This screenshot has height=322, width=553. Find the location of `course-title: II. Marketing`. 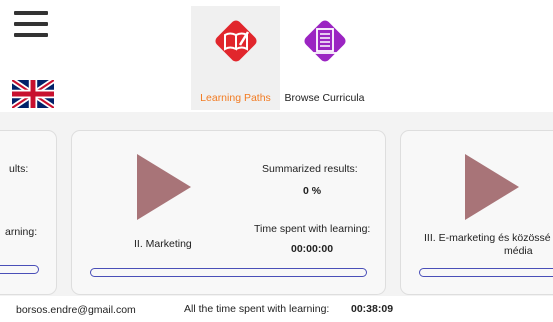

course-title: II. Marketing is located at coordinates (163, 244).